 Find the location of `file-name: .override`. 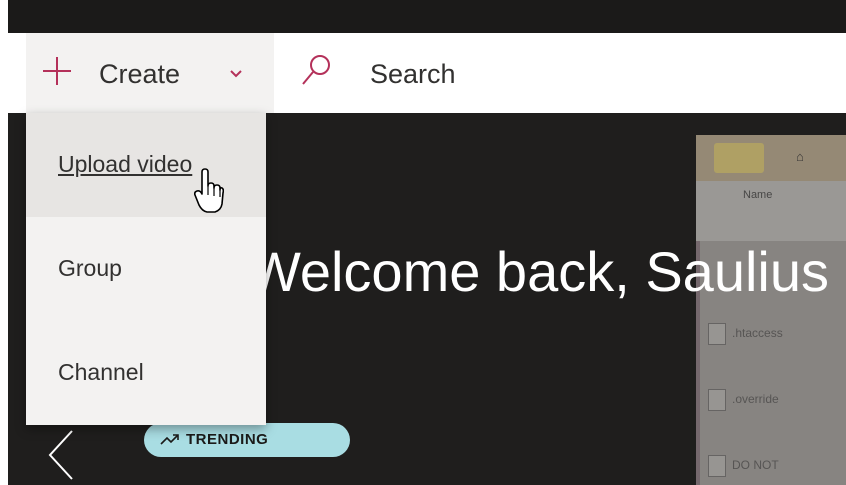

file-name: .override is located at coordinates (755, 399).